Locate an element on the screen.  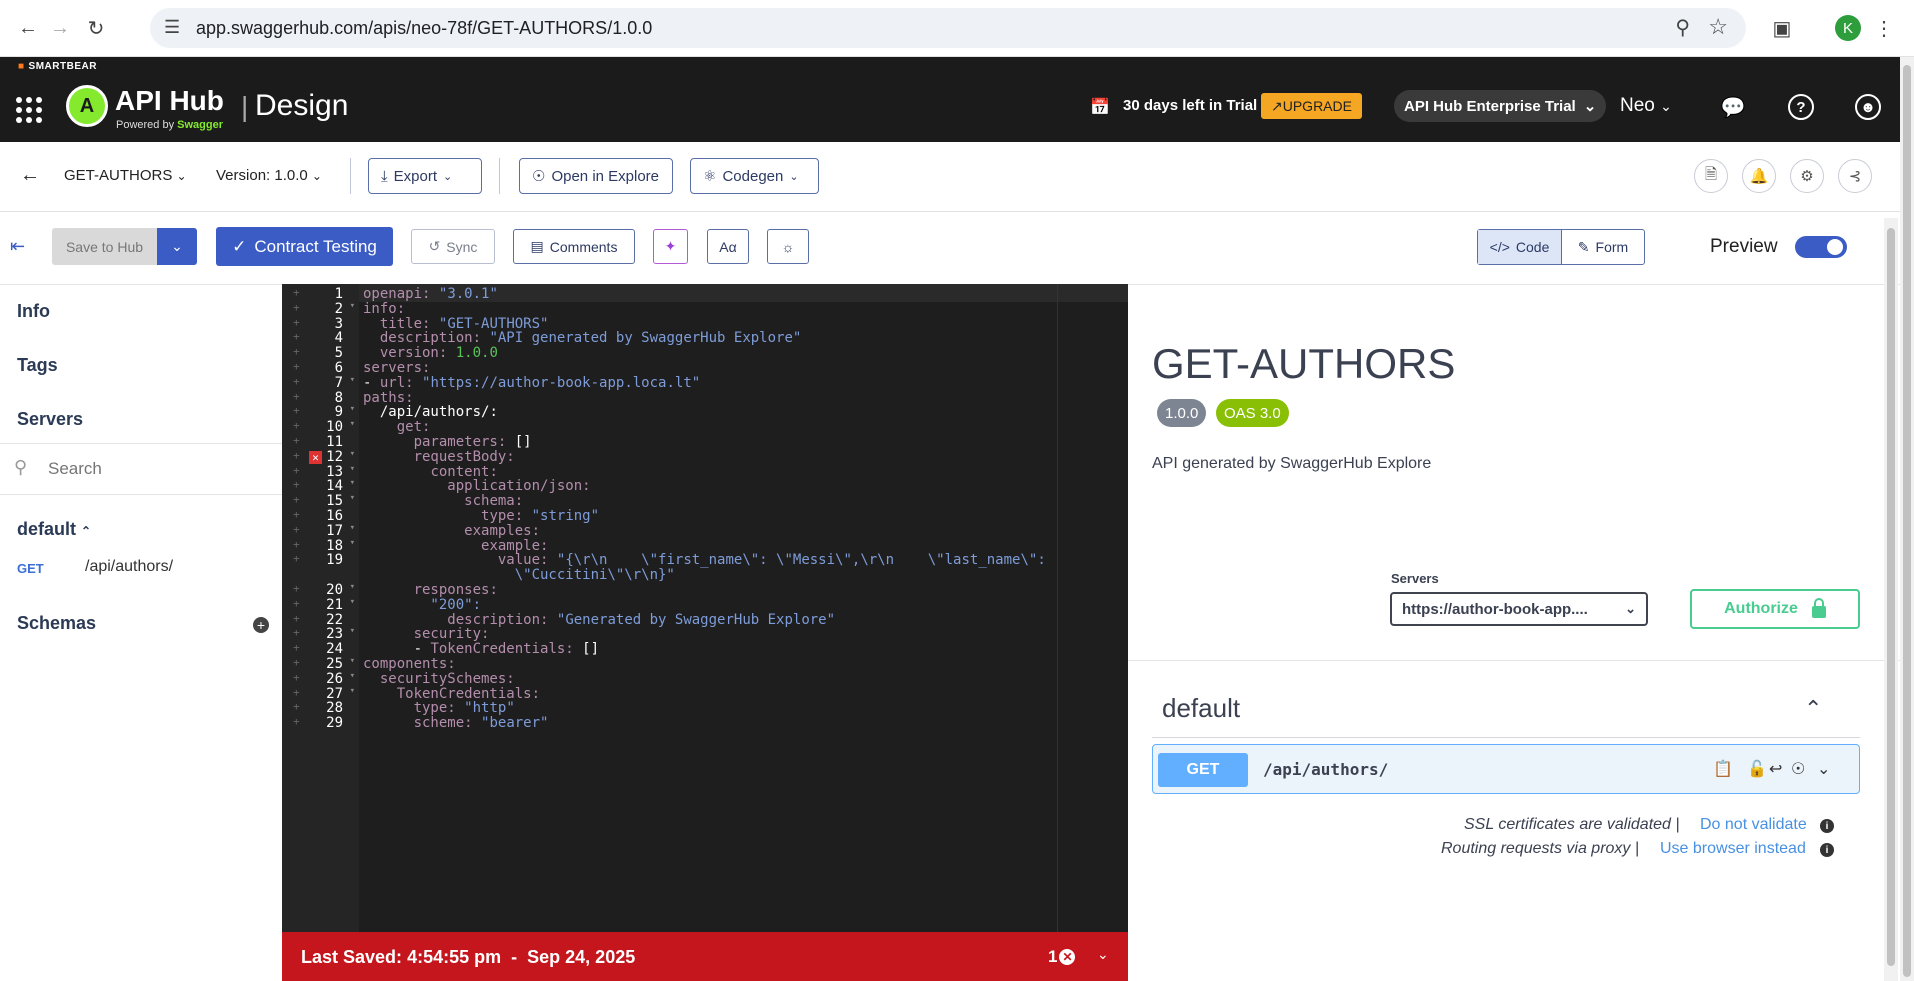
user-dropdown: Neo ⌄ is located at coordinates (1646, 106).